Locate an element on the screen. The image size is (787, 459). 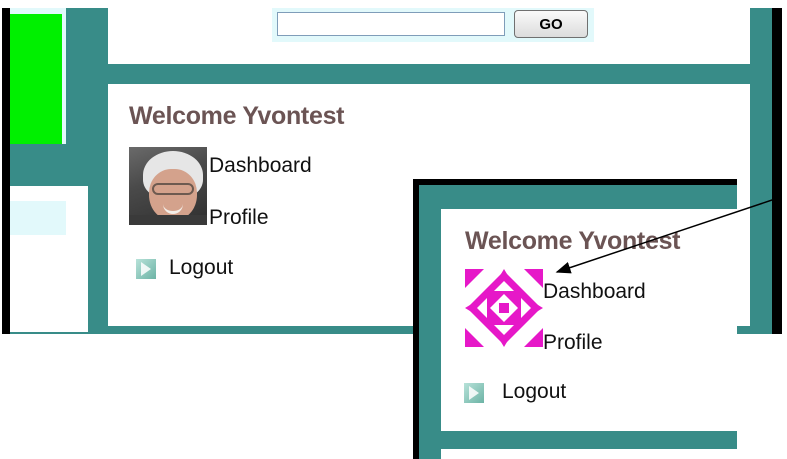
annotation-arrow-icon is located at coordinates (667, 235).